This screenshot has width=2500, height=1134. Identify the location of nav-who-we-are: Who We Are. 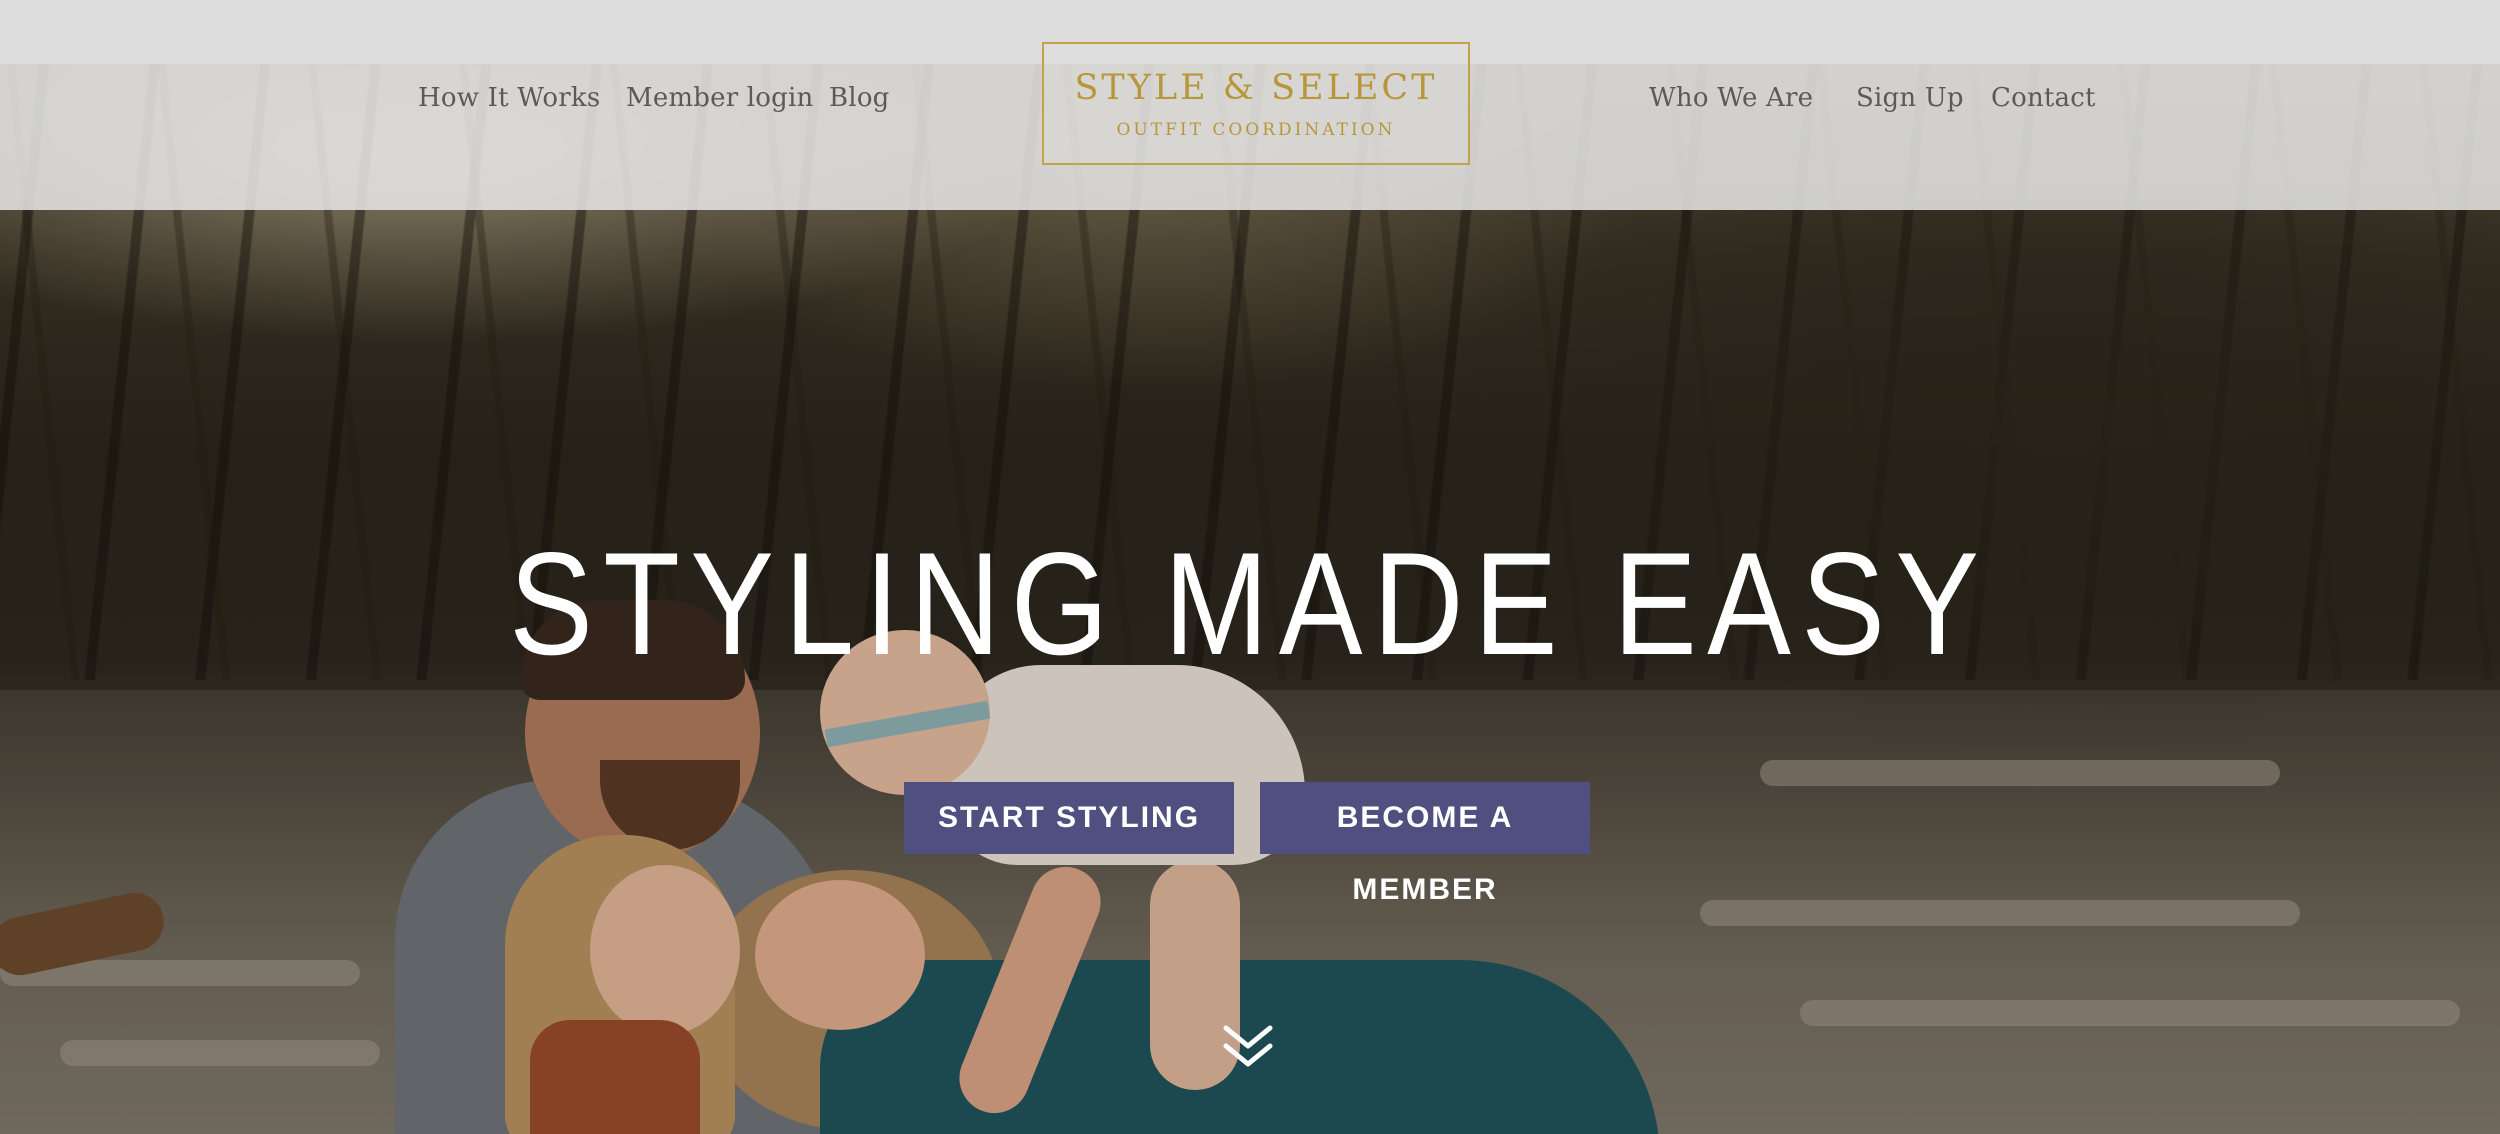
(1731, 98).